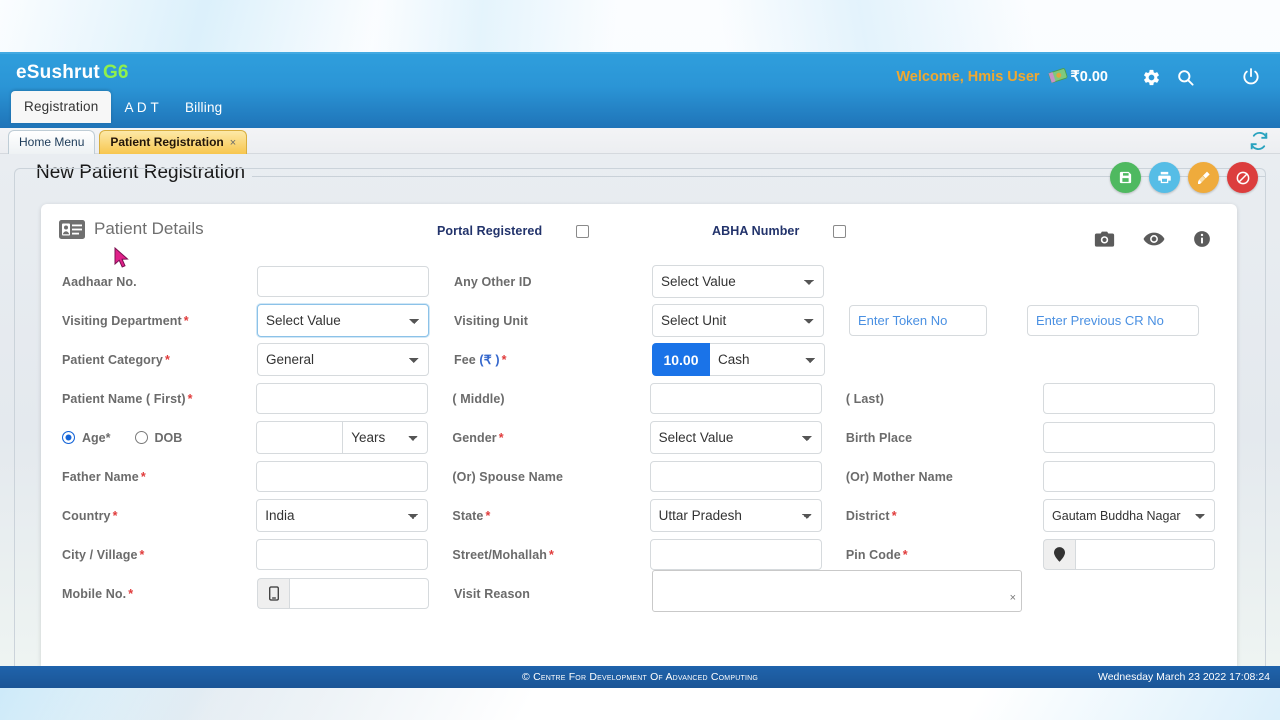 This screenshot has height=720, width=1280. I want to click on visit-reason-label: Visit Reason, so click(492, 593).